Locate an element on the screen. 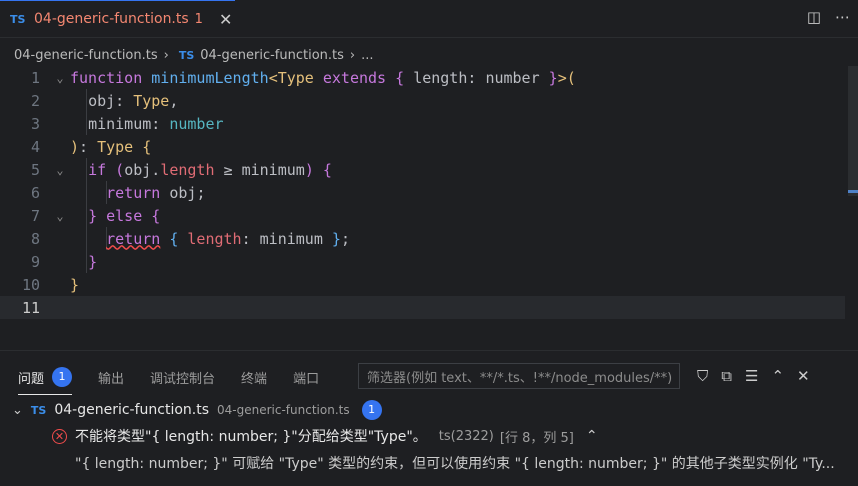 The image size is (858, 486). line-number: 3 is located at coordinates (35, 123).